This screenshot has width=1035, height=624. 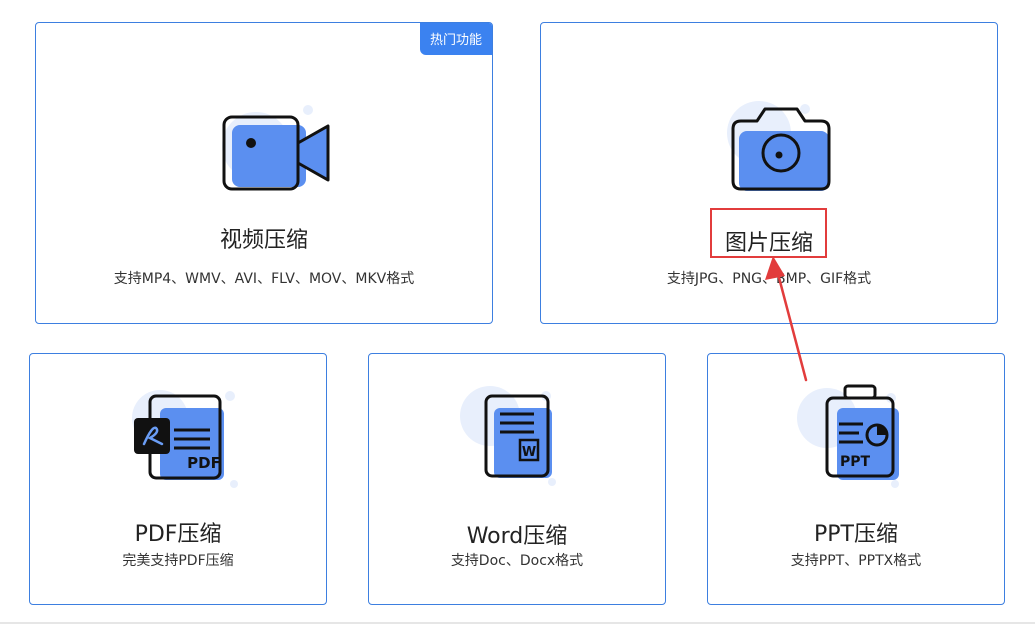 I want to click on pdf-compress-desc: 完美支持PDF压缩, so click(x=178, y=561).